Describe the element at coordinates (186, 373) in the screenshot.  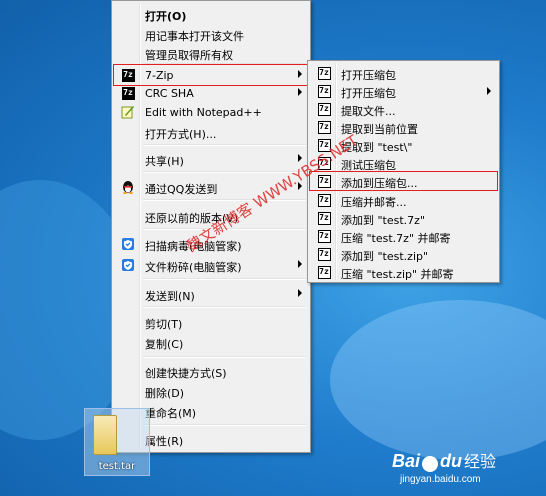
I see `menu-item-label: 创建快捷方式(S)` at that location.